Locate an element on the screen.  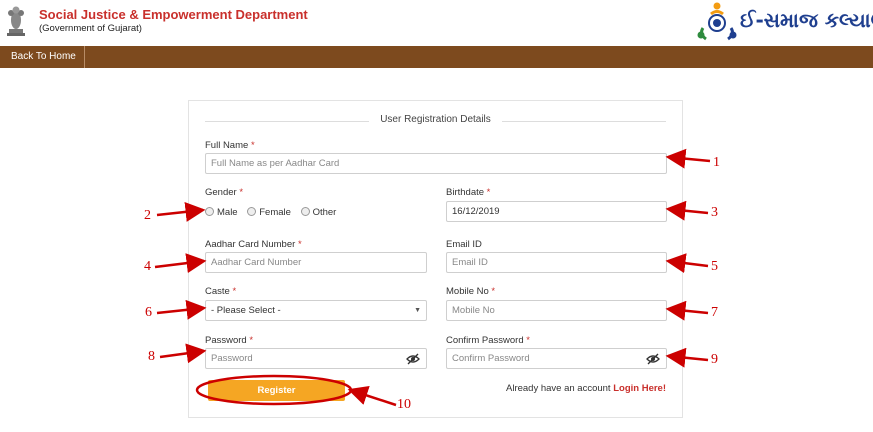
annotation-number-4: 4 is located at coordinates (147, 266).